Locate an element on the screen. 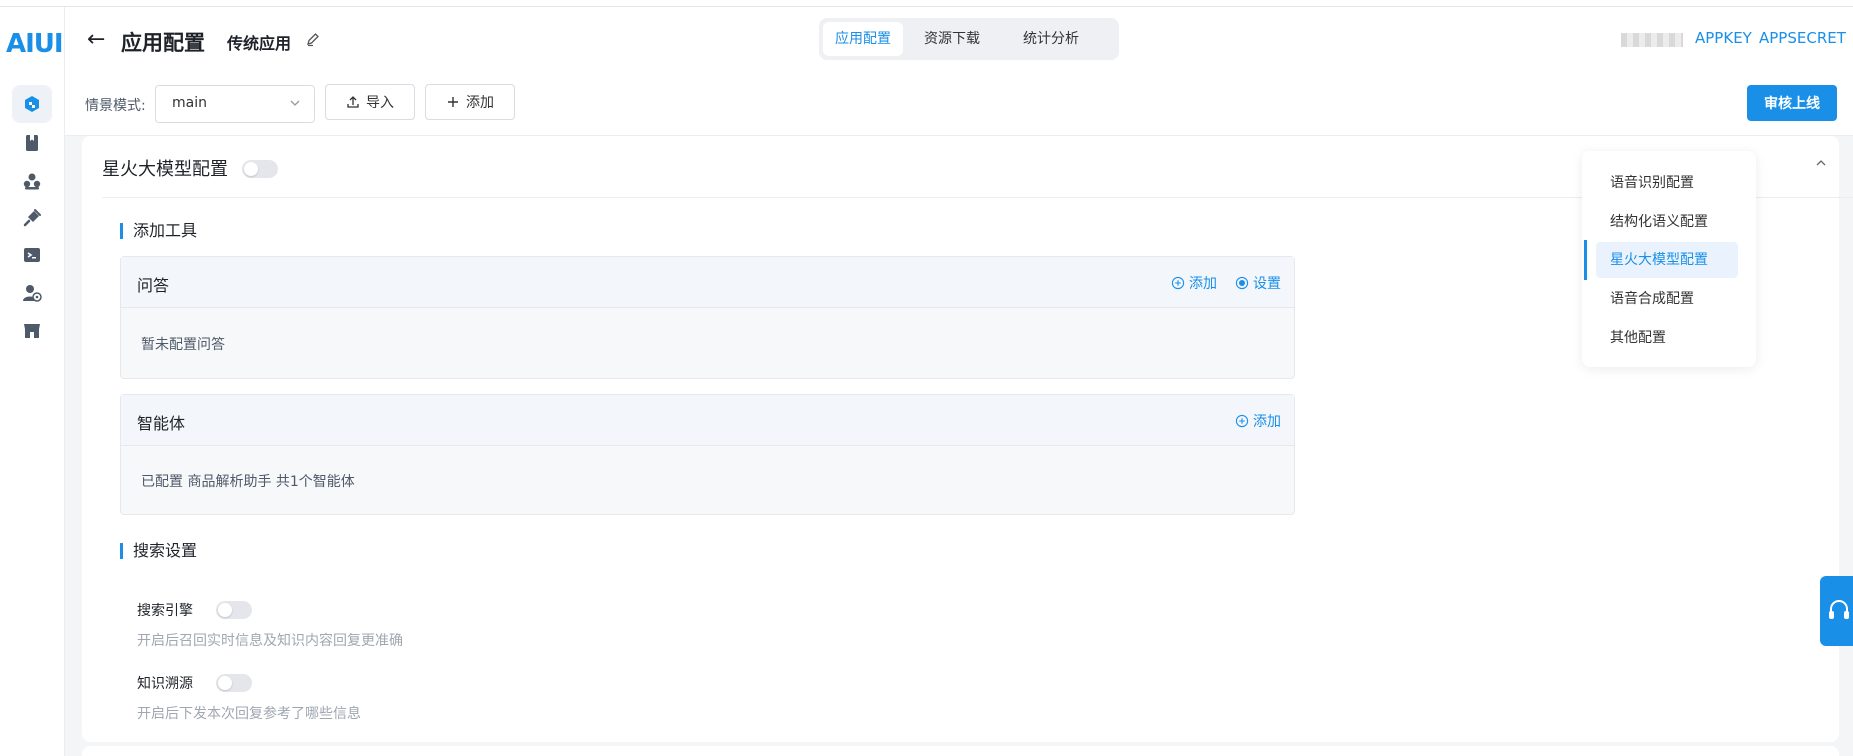  top-tabs: 应用配置 资源下载 统计分析 is located at coordinates (969, 39).